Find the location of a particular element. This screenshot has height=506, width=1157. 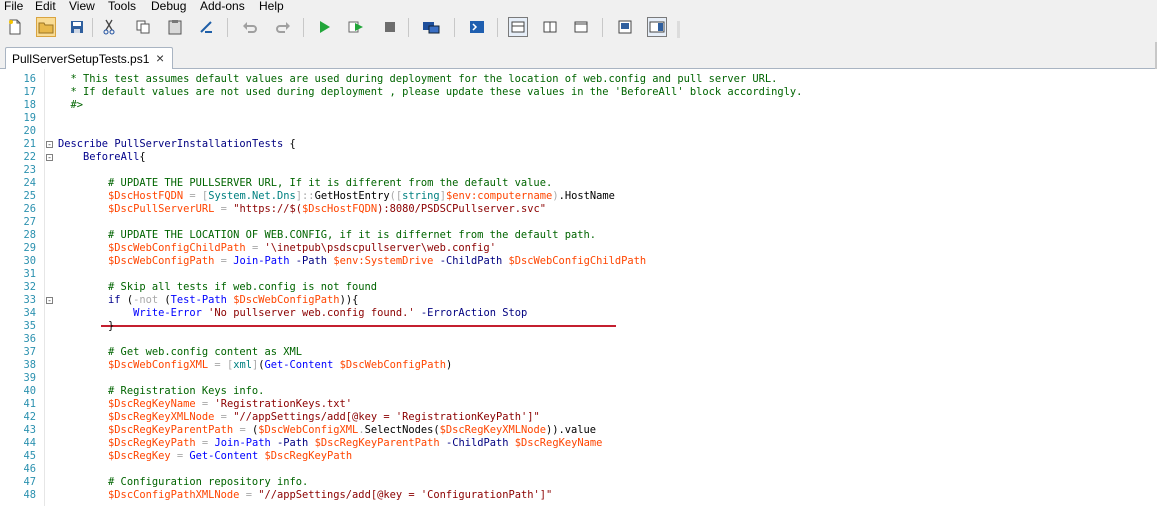

code-line: Describe PullServerInstallationTests { is located at coordinates (177, 144).